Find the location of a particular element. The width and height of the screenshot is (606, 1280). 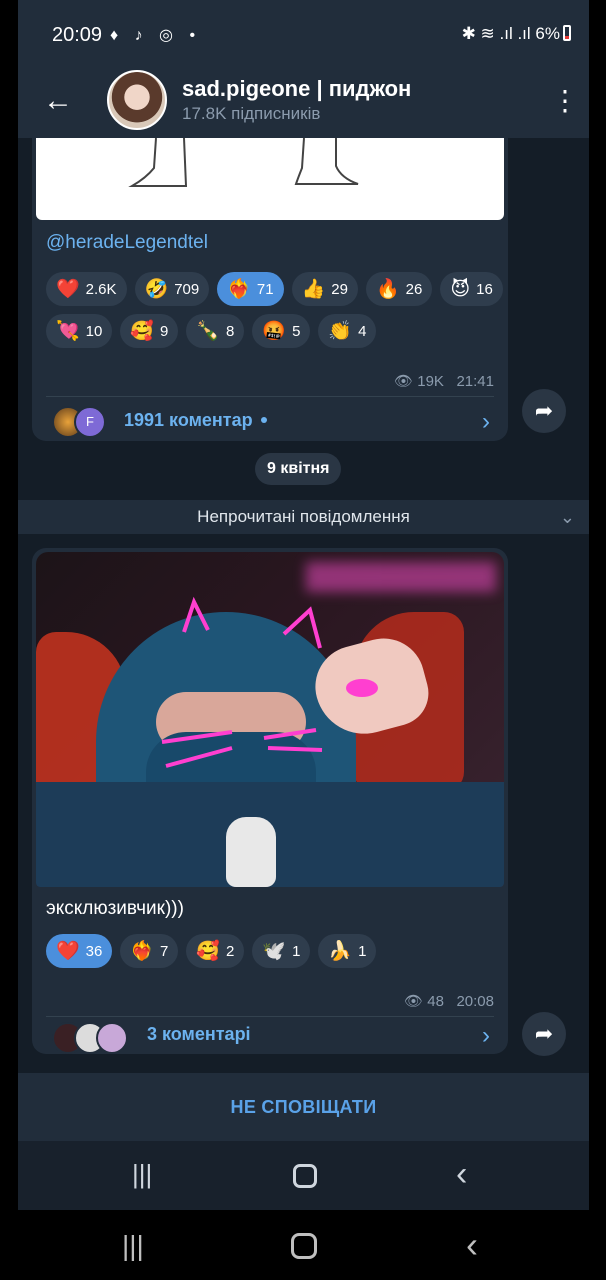

reaction-count: 26 is located at coordinates (414, 289).